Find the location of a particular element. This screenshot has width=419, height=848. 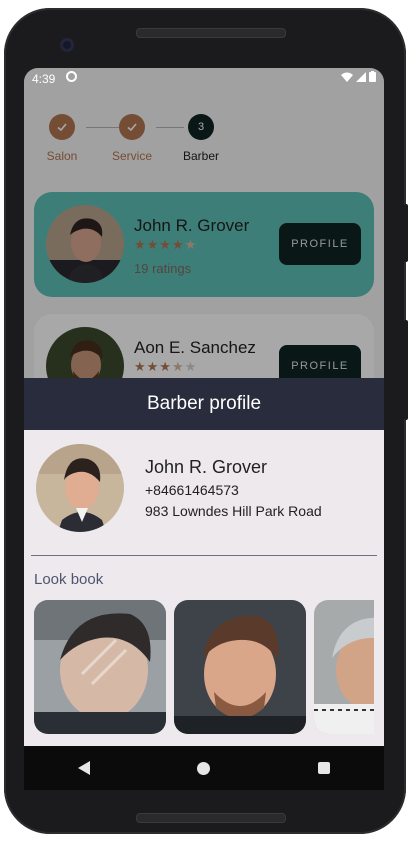

recents-icon is located at coordinates (324, 768).